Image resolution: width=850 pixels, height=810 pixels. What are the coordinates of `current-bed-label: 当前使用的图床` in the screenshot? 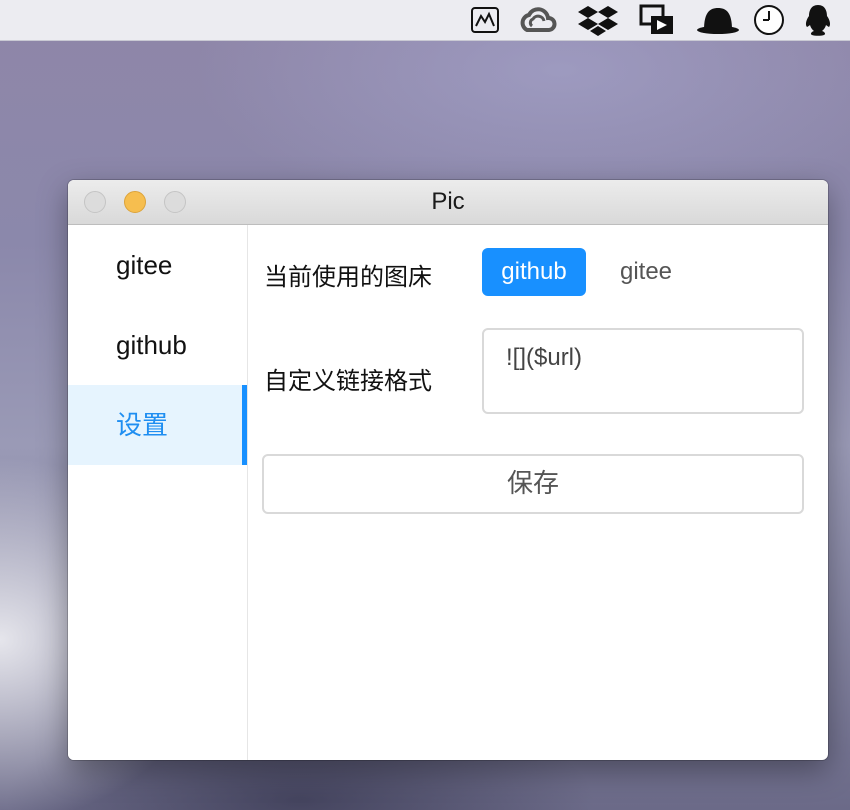 It's located at (348, 277).